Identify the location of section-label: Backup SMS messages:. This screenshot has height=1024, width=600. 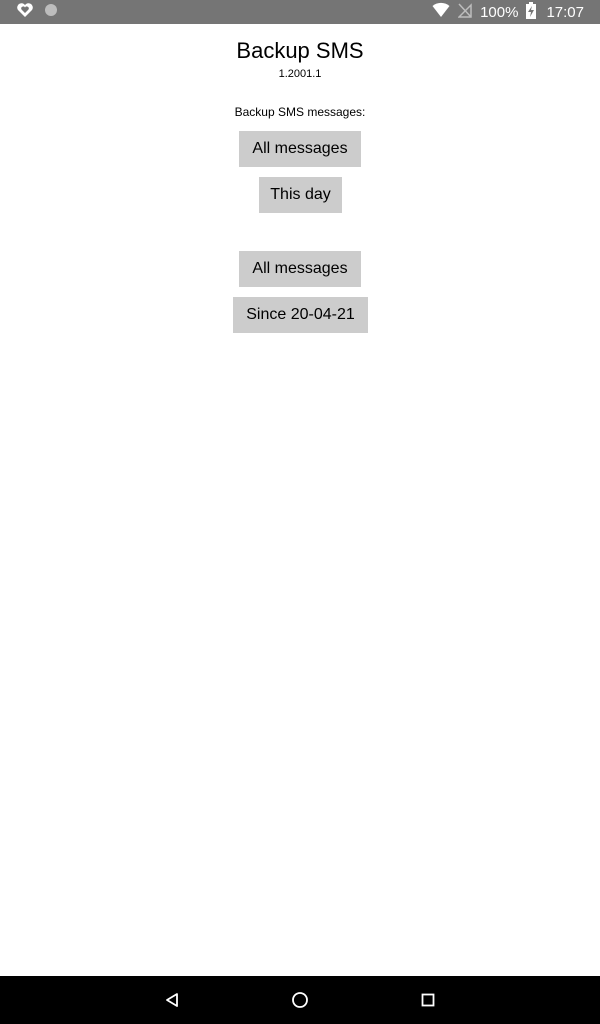
(300, 112).